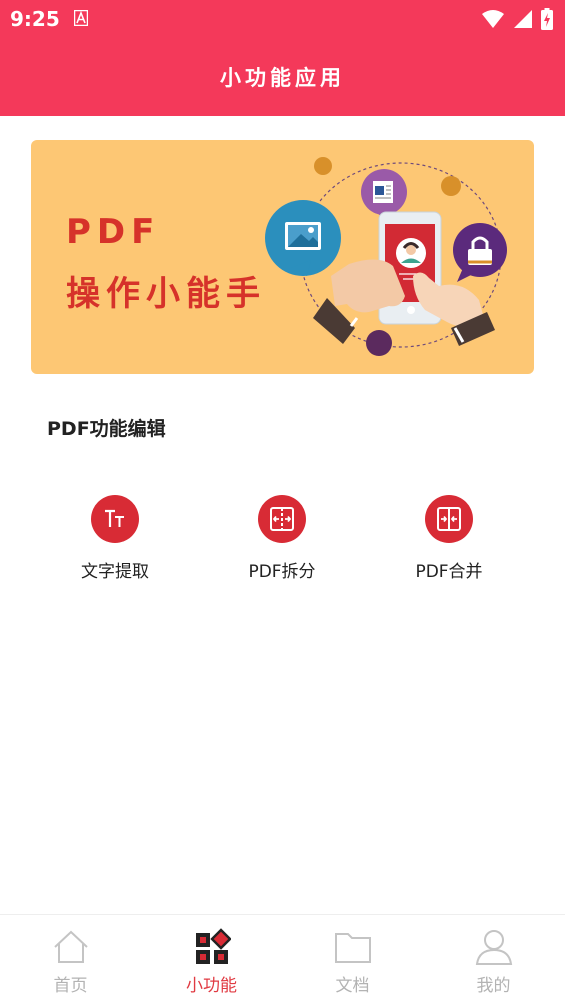 This screenshot has height=1005, width=565. Describe the element at coordinates (547, 19) in the screenshot. I see `battery-charging-icon` at that location.